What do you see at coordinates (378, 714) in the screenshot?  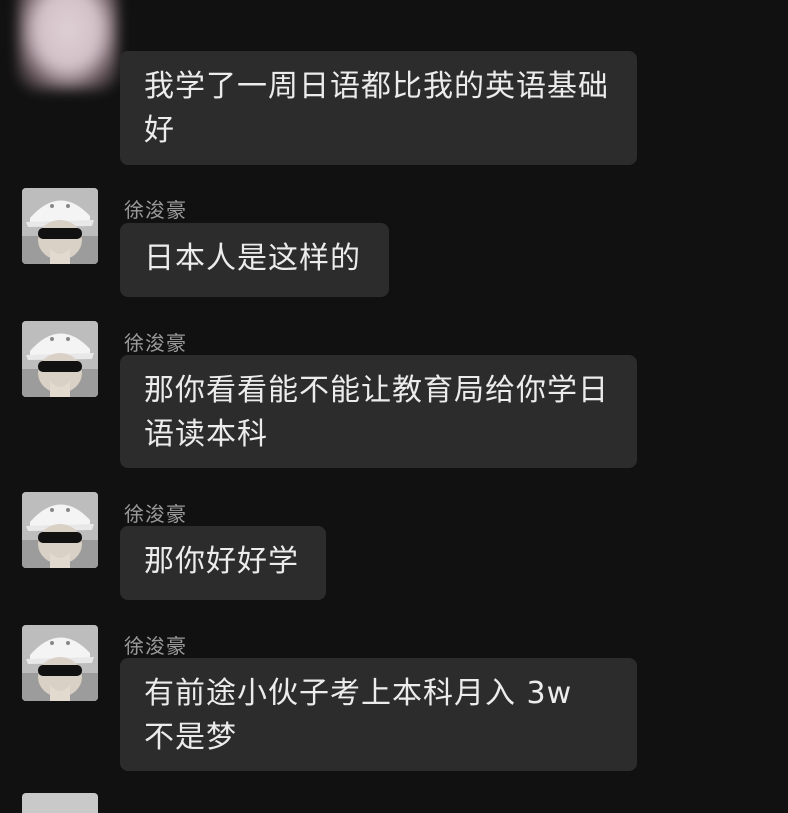 I see `message-bubble: 有前途小伙子考上本科月入 3w 不是梦` at bounding box center [378, 714].